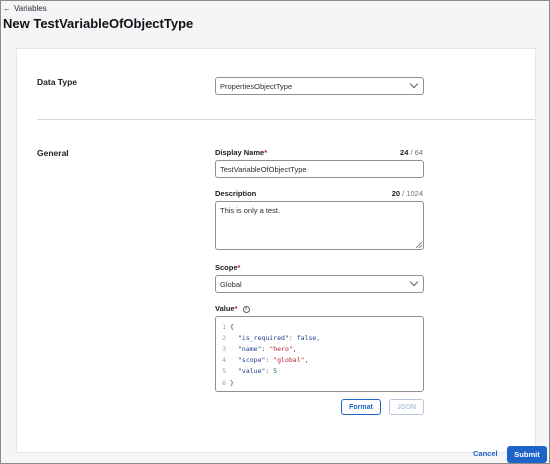  I want to click on breadcrumb-variables-link: Variables, so click(30, 8).